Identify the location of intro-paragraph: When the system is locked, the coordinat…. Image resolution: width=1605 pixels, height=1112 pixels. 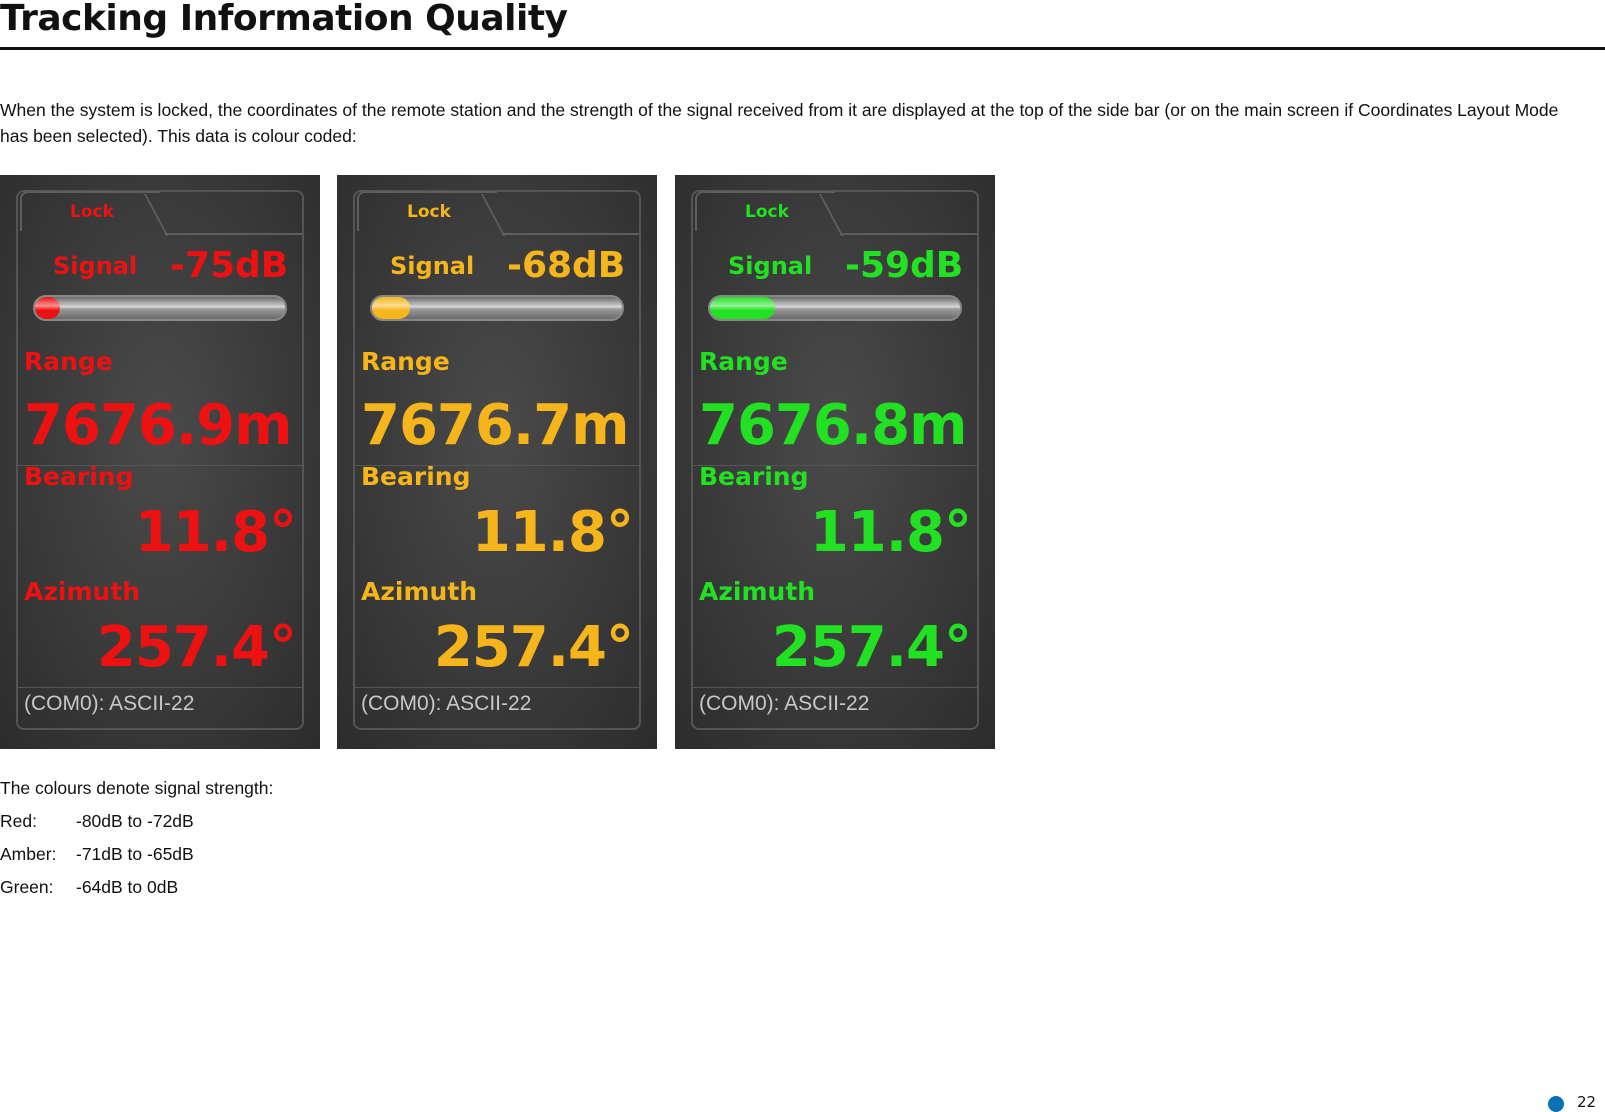
(779, 123).